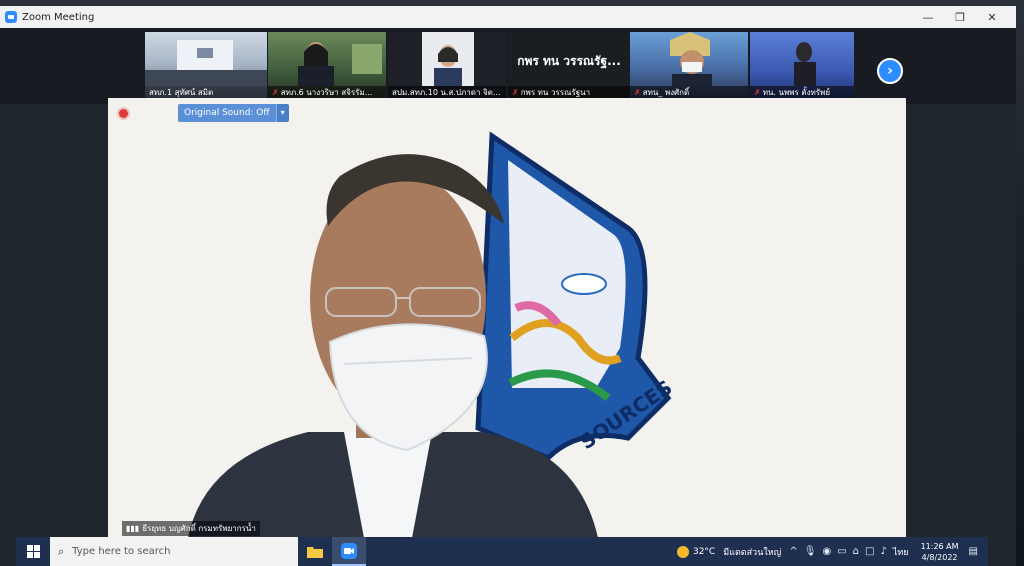  Describe the element at coordinates (928, 17) in the screenshot. I see `minimize-button: —` at that location.